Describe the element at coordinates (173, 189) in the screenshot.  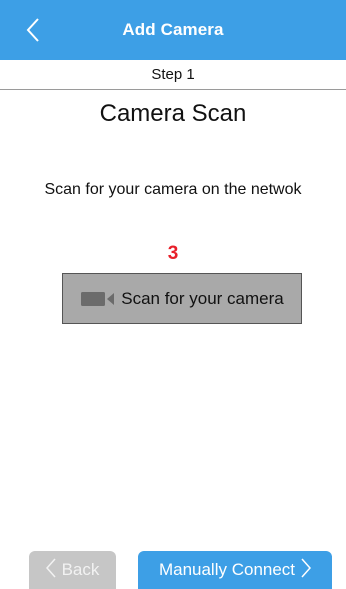
I see `scan-instruction: Scan for your camera on the netwok` at that location.